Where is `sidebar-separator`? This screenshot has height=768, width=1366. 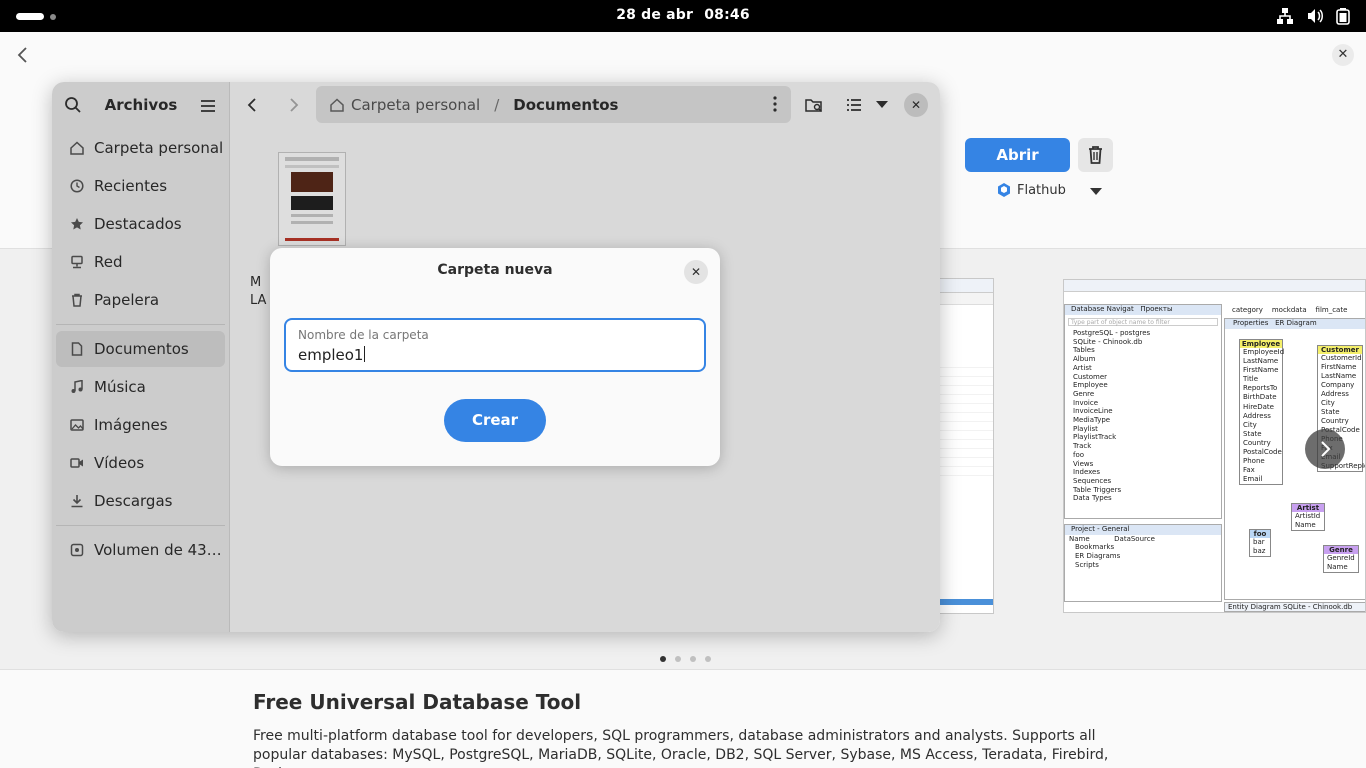
sidebar-separator is located at coordinates (140, 525).